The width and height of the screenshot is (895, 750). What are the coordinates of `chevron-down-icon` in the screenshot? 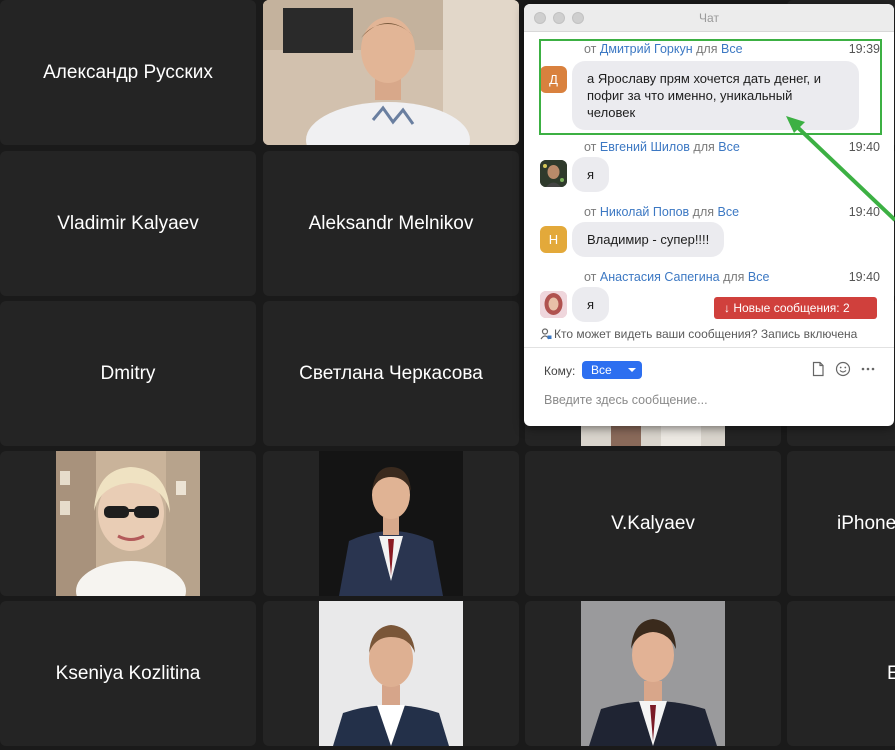 It's located at (632, 370).